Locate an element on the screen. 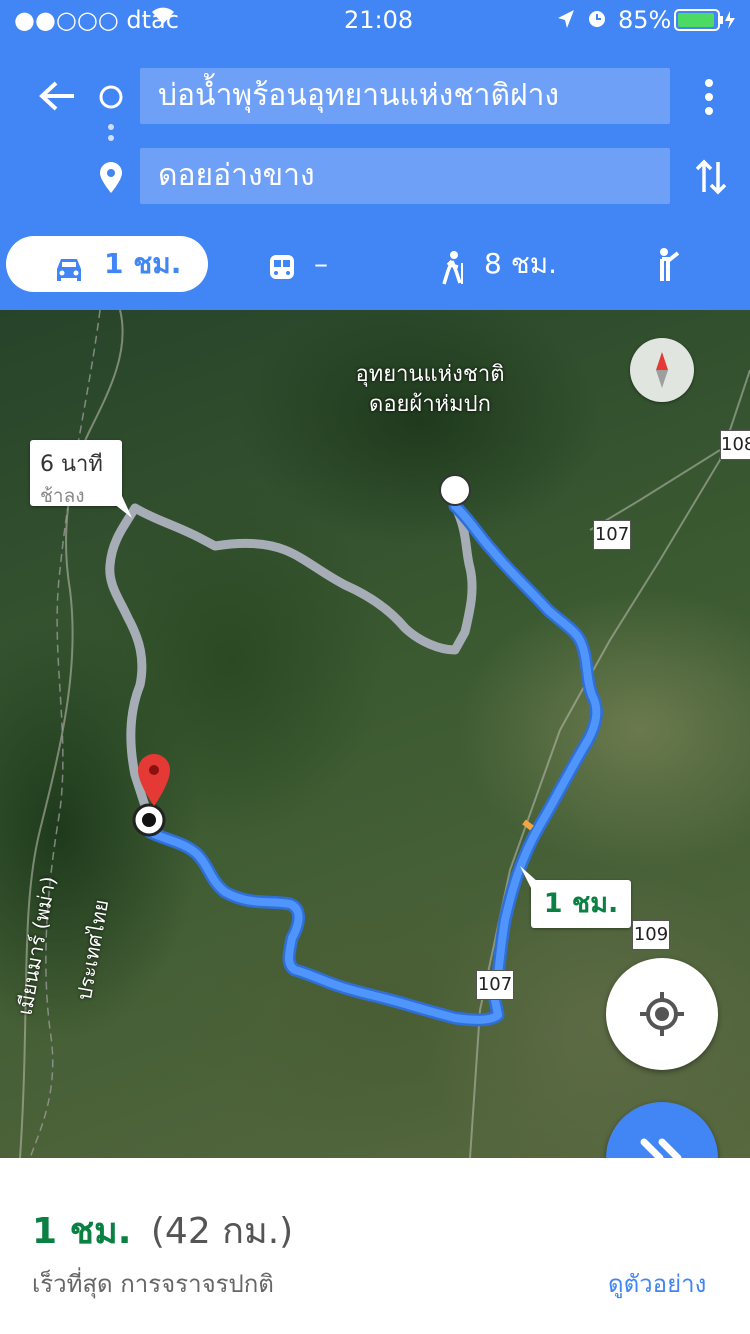  summary-duration-line: 1 ชม. (42 กม.) is located at coordinates (162, 1230).